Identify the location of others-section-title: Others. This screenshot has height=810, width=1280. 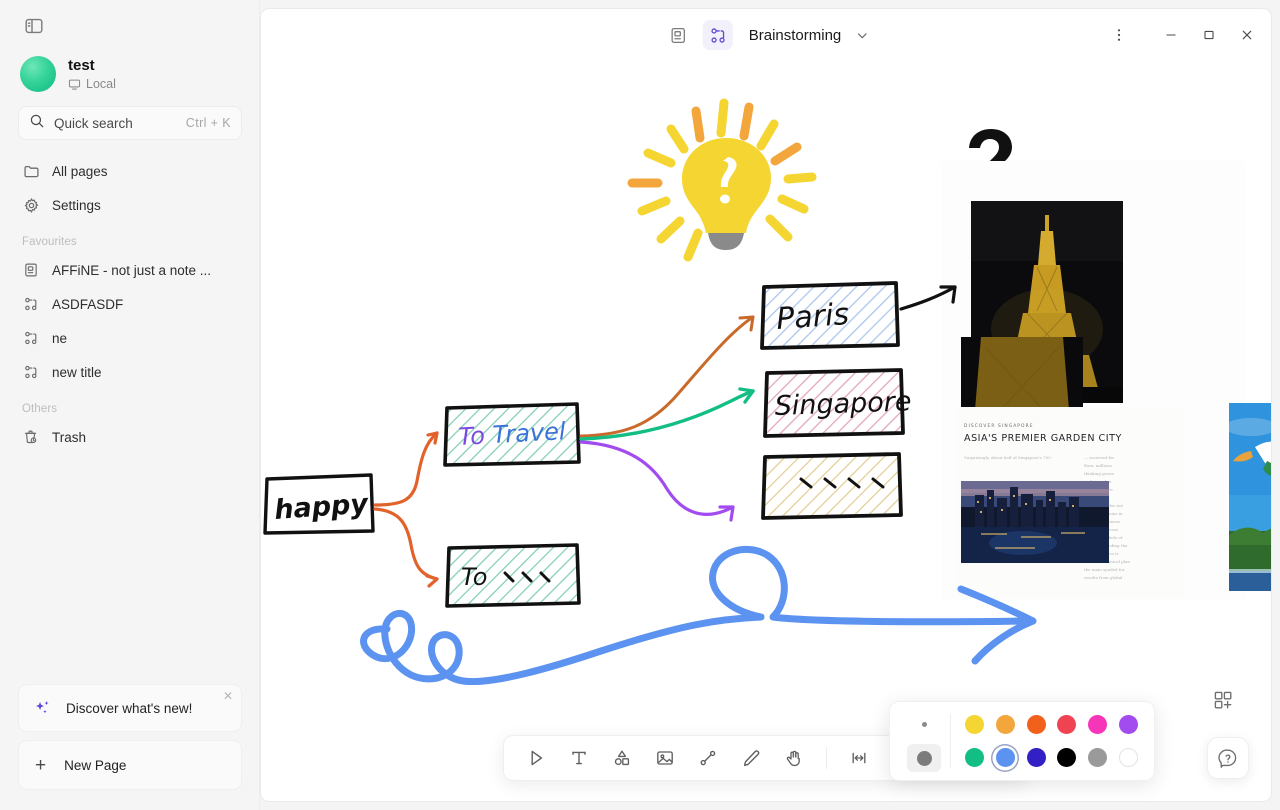
(40, 409).